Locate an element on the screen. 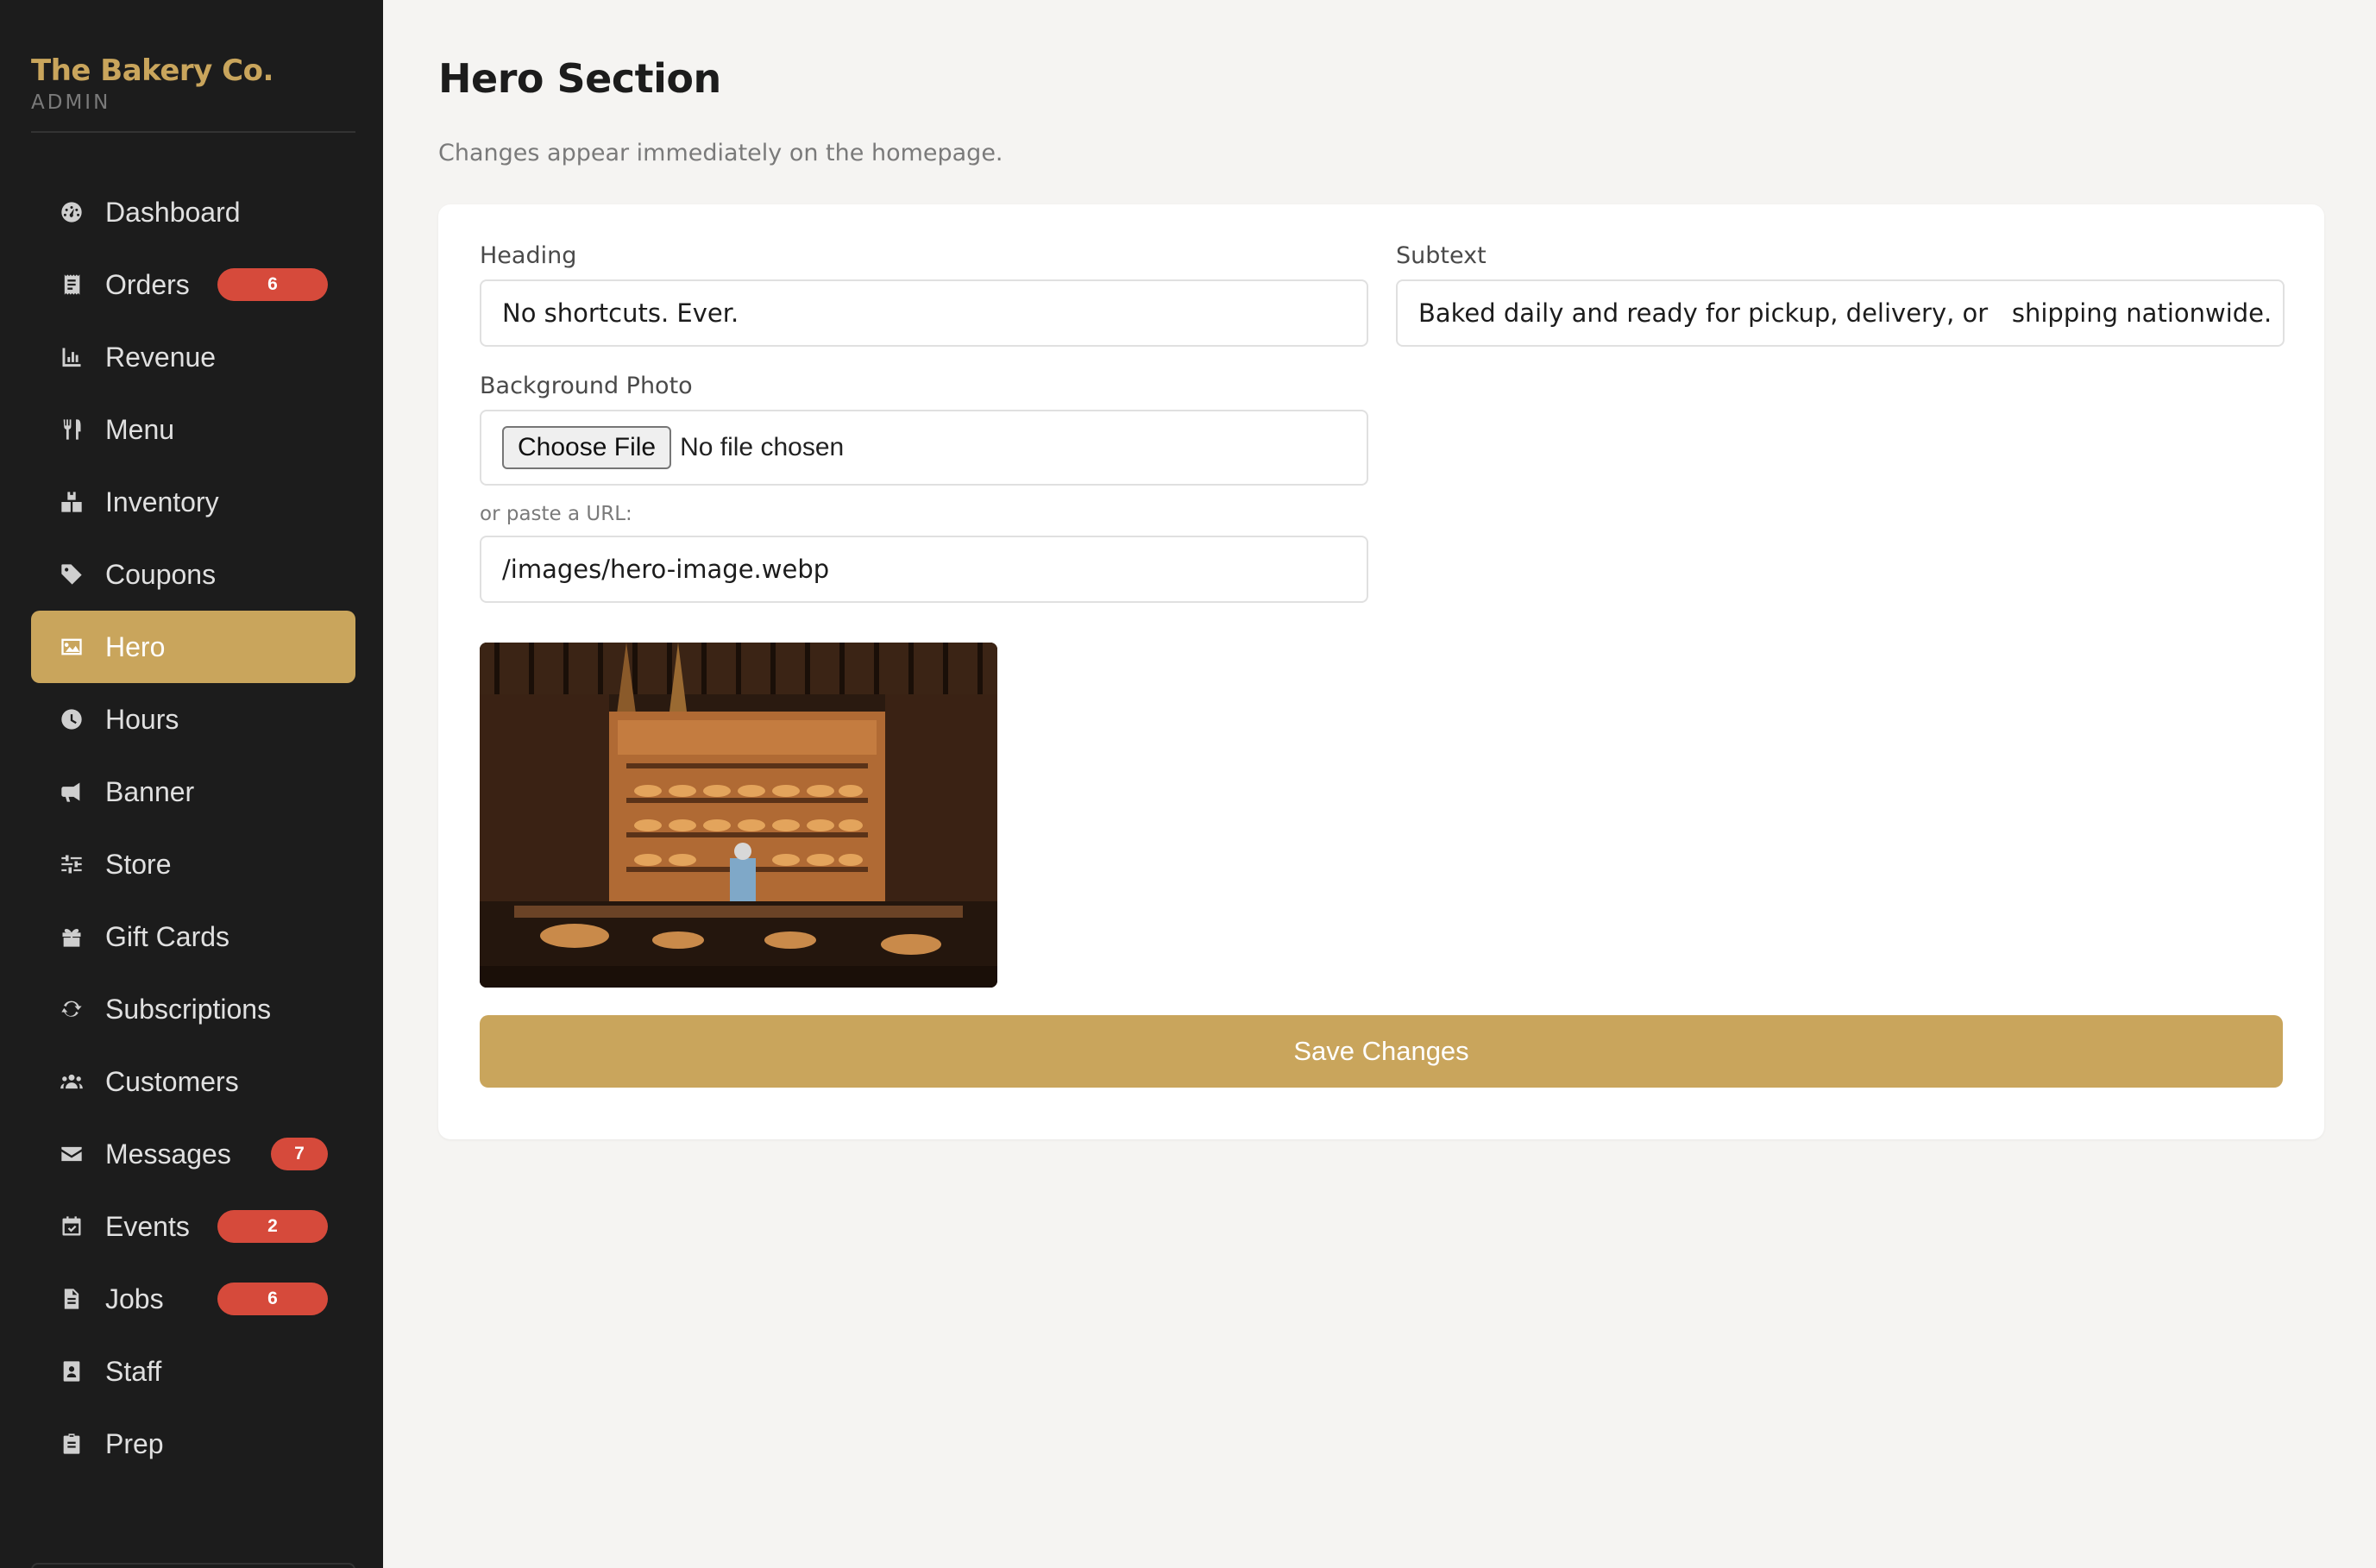 This screenshot has height=1568, width=2376. gift-icon is located at coordinates (72, 937).